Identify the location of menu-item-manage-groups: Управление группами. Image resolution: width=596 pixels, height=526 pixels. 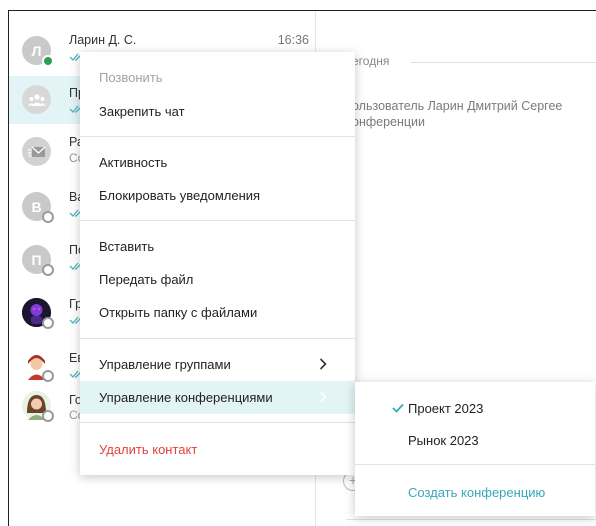
(217, 364).